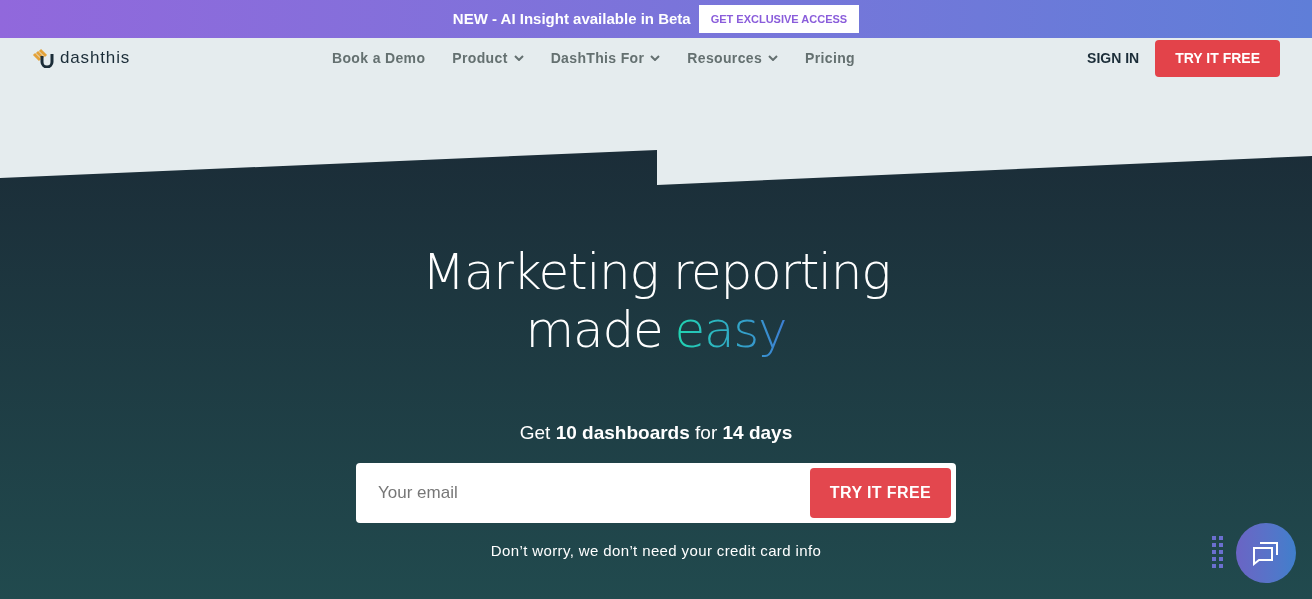 The height and width of the screenshot is (599, 1312). Describe the element at coordinates (656, 272) in the screenshot. I see `headline: Marketing reporting` at that location.